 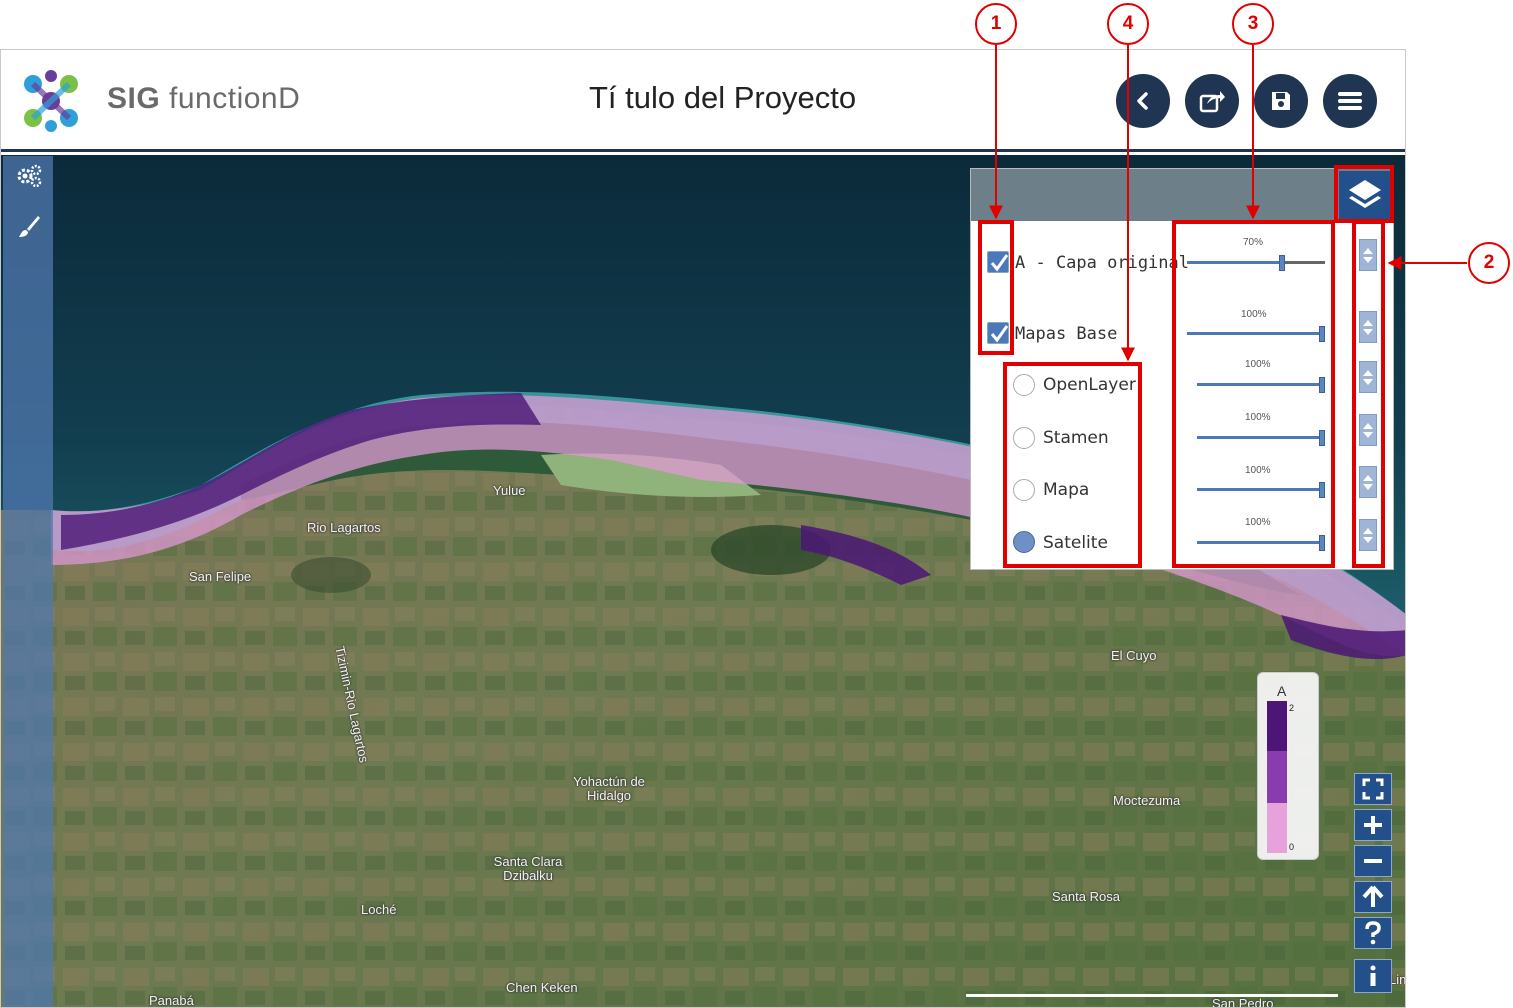 I want to click on annotation-arrows, so click(x=1228, y=203).